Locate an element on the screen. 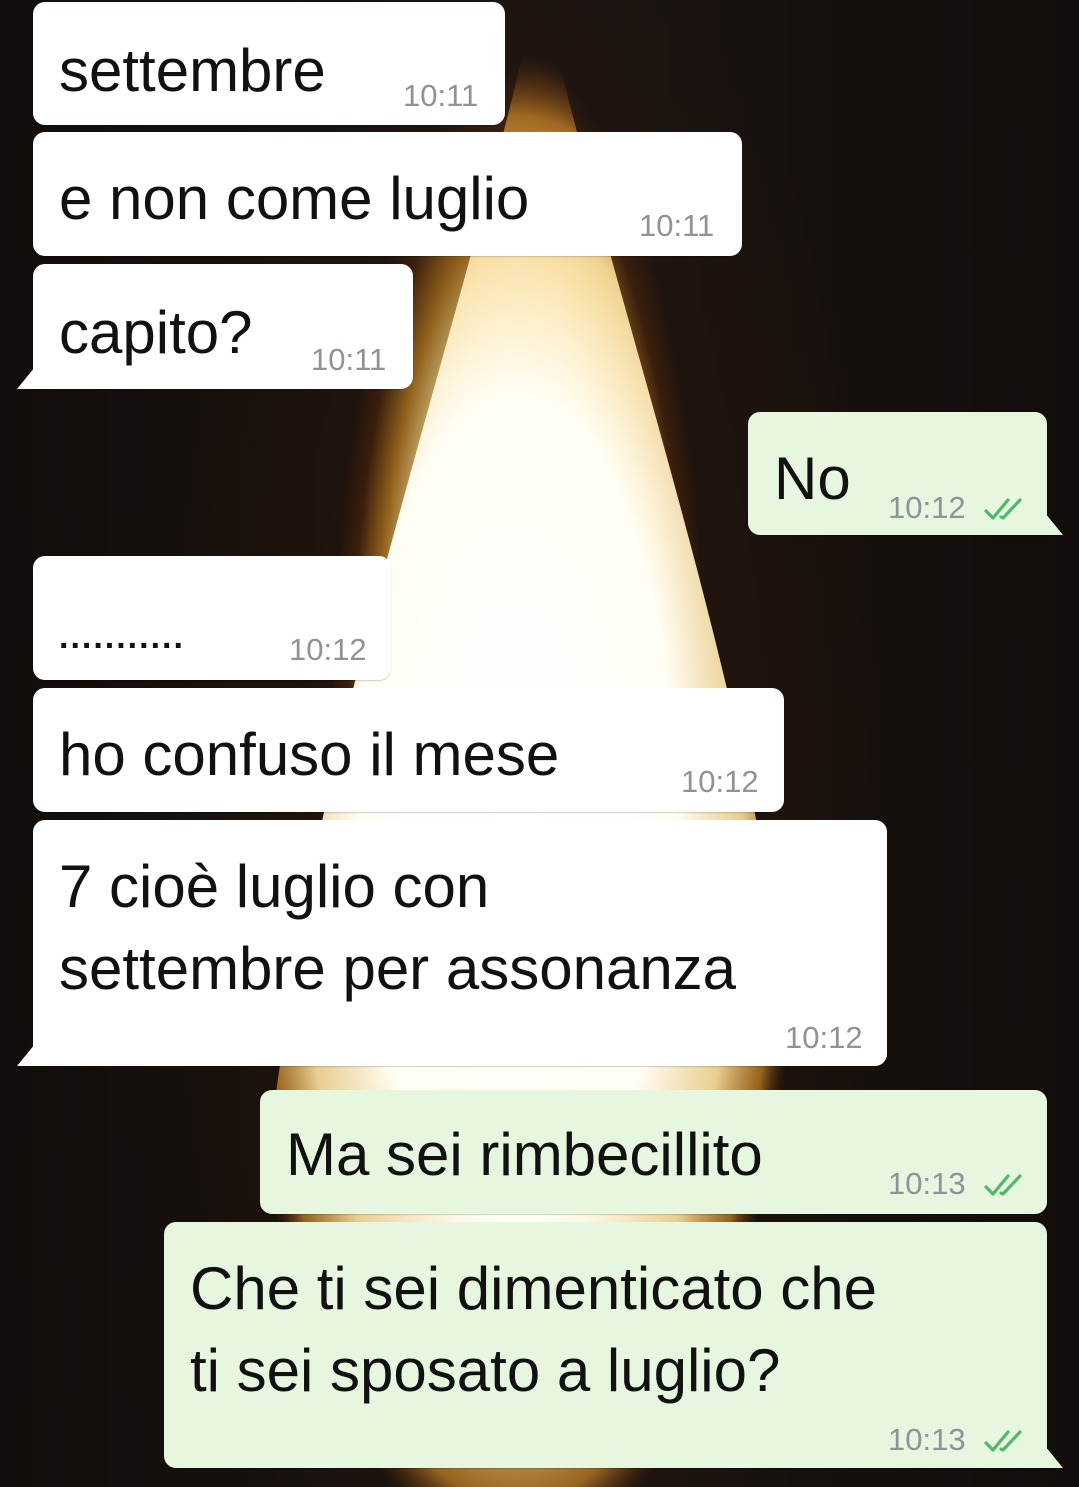 This screenshot has width=1079, height=1487. outgoing-message: Ma sei rimbecillito 10:13 is located at coordinates (653, 1152).